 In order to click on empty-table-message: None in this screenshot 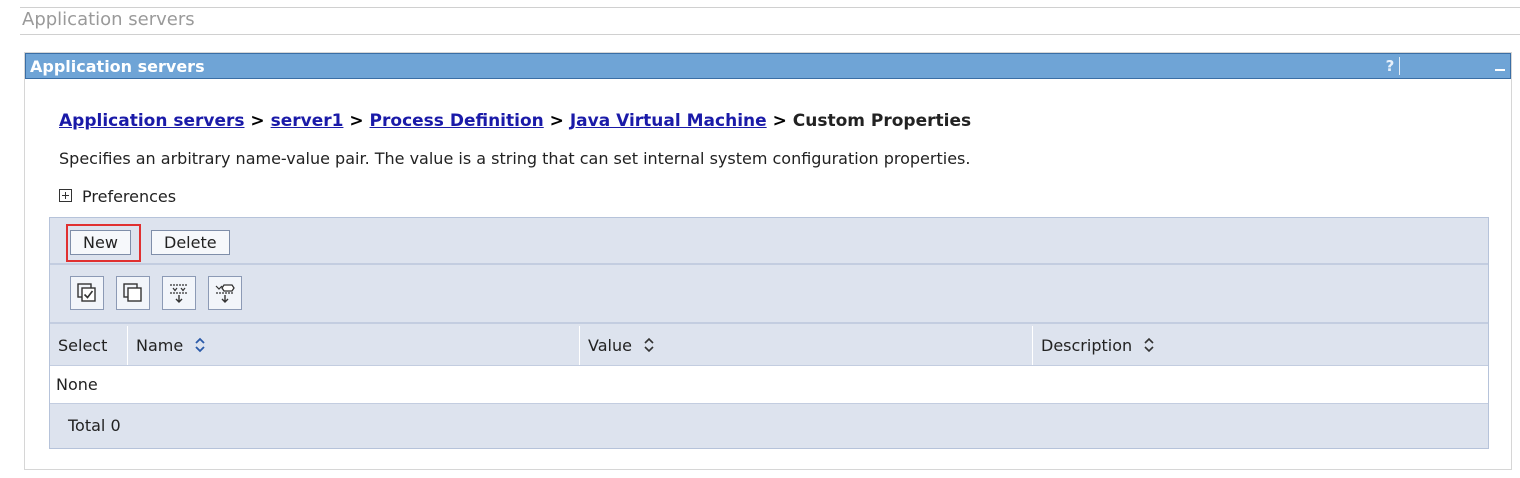, I will do `click(769, 384)`.